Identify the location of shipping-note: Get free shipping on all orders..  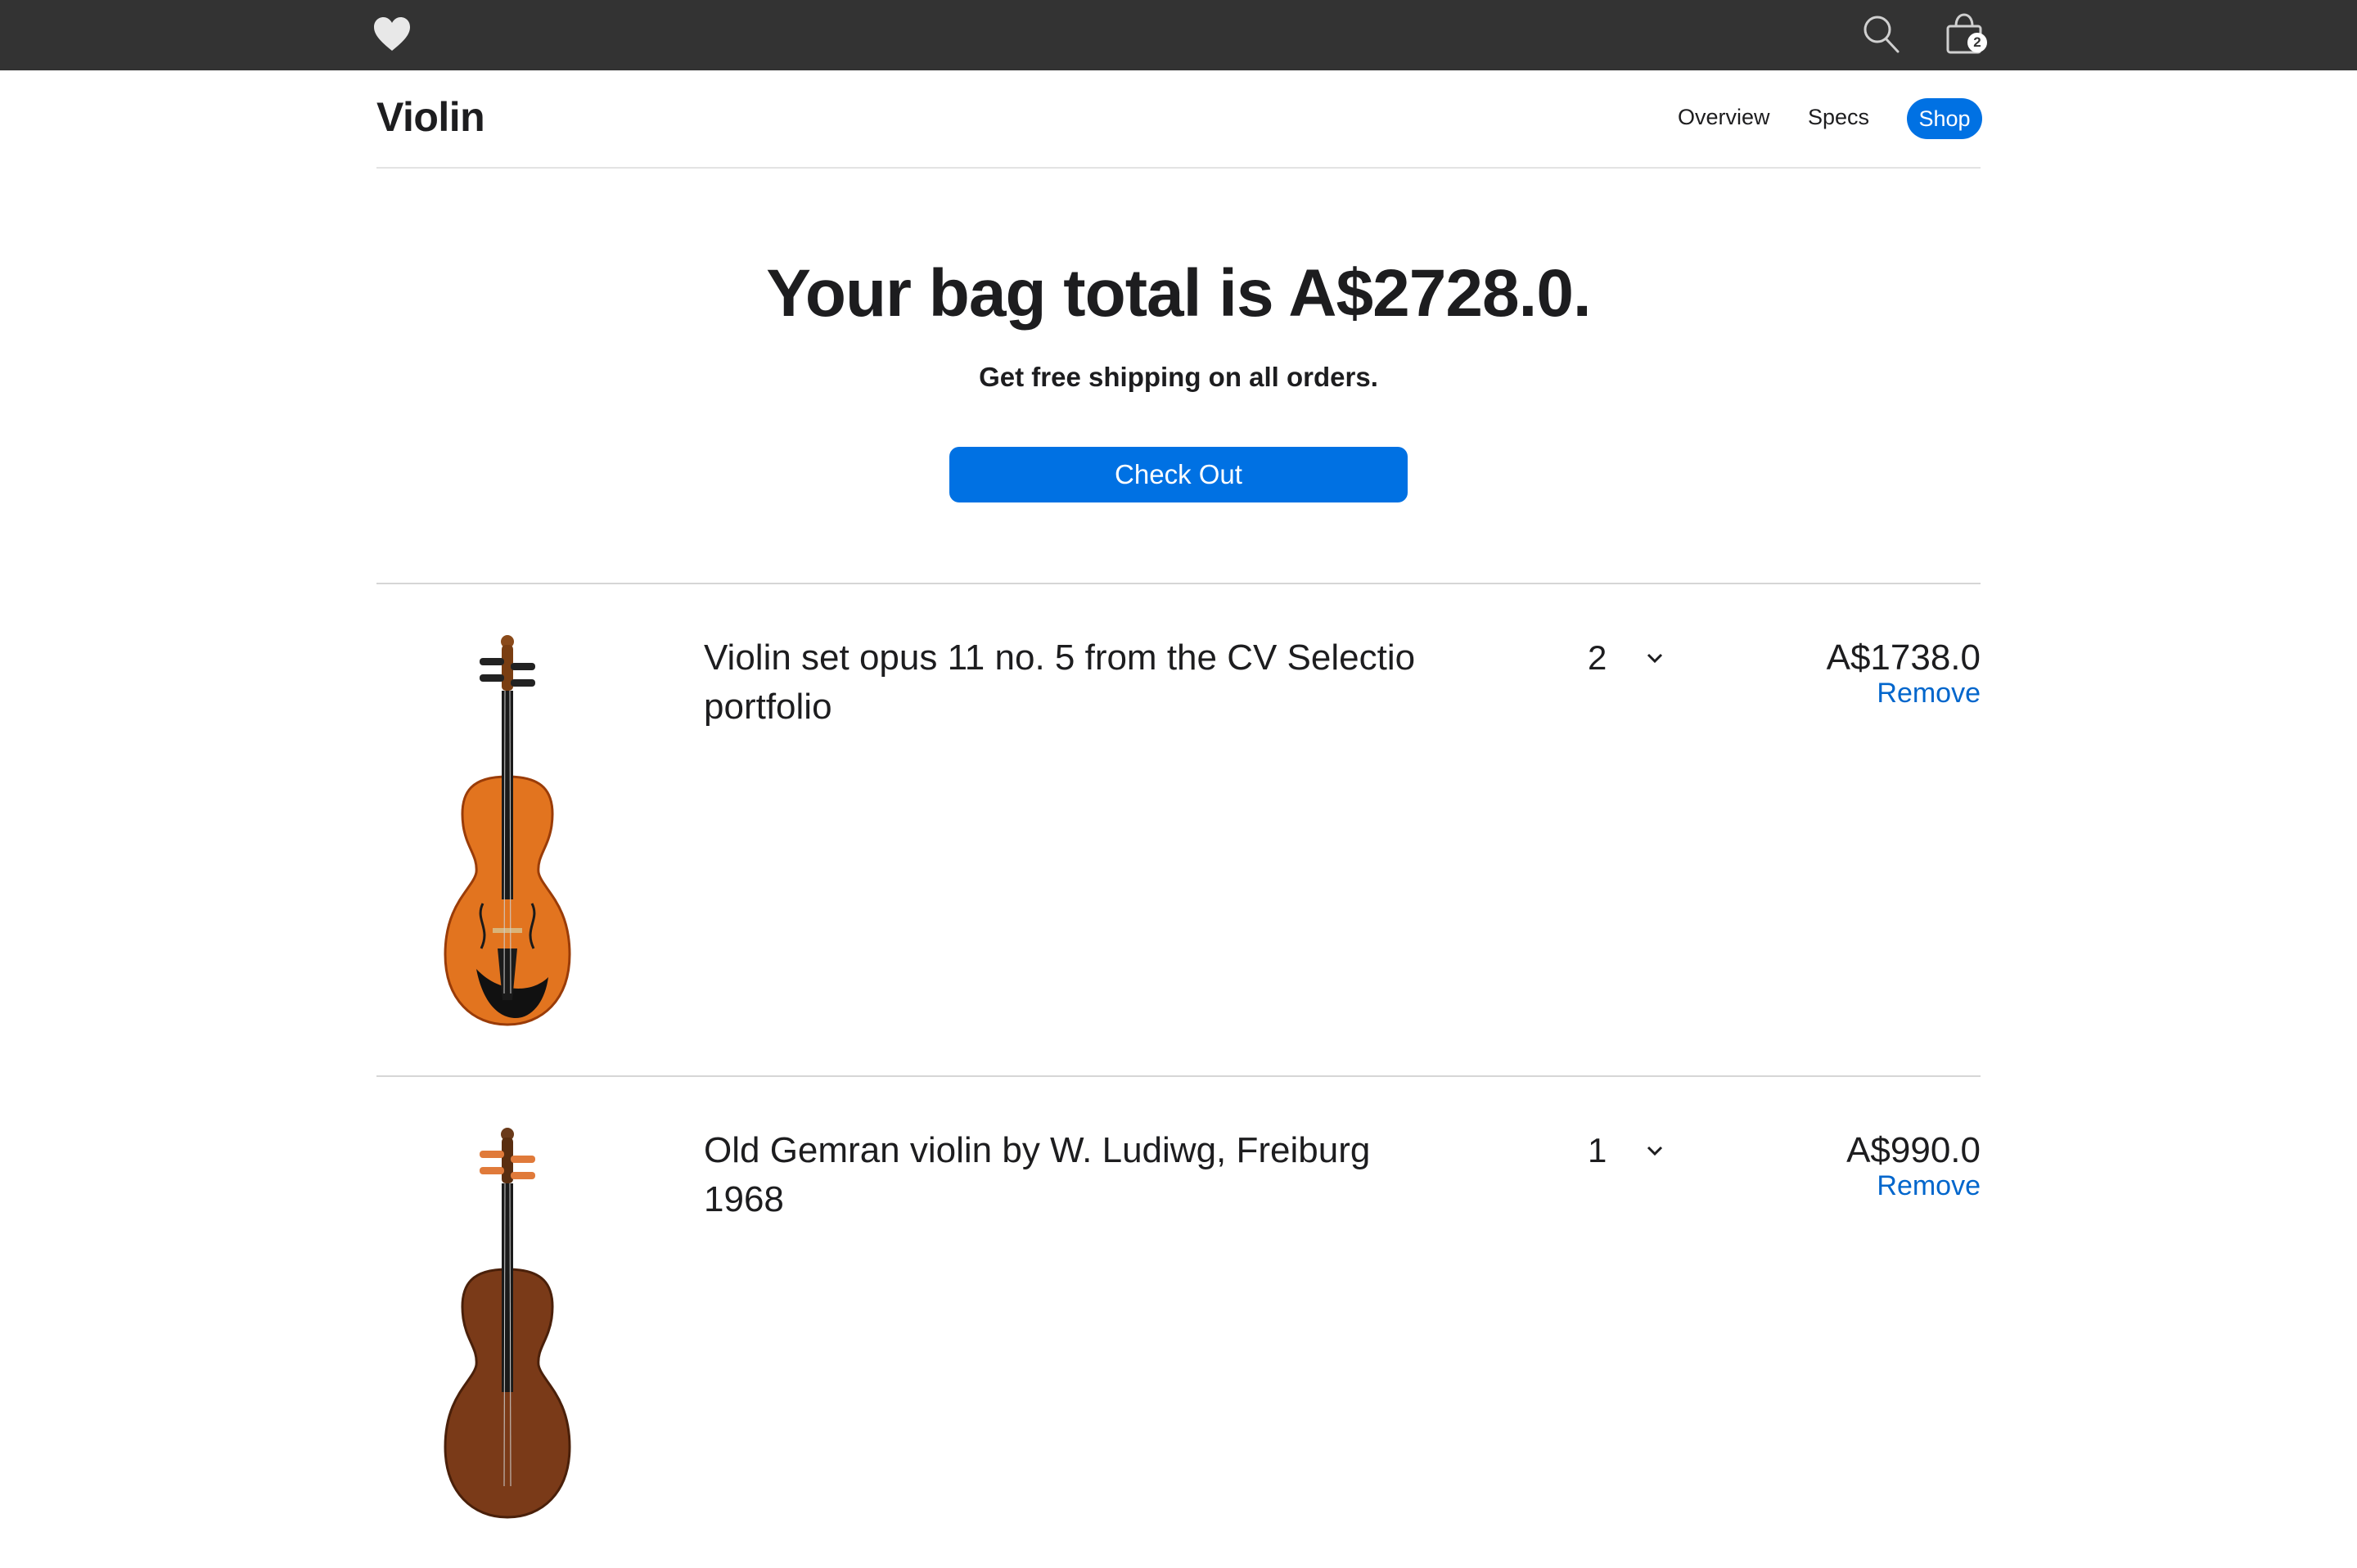
(1178, 377).